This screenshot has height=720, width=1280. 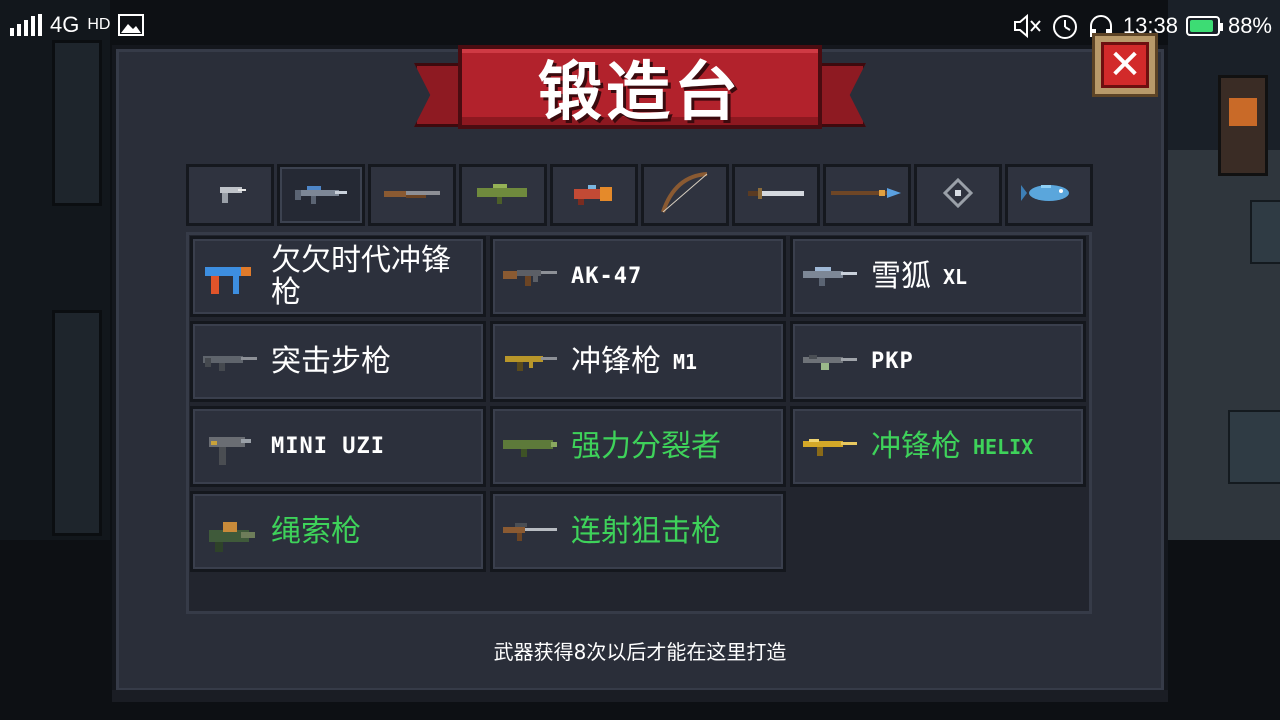 I want to click on weapon-name: 连射狙击枪, so click(x=672, y=531).